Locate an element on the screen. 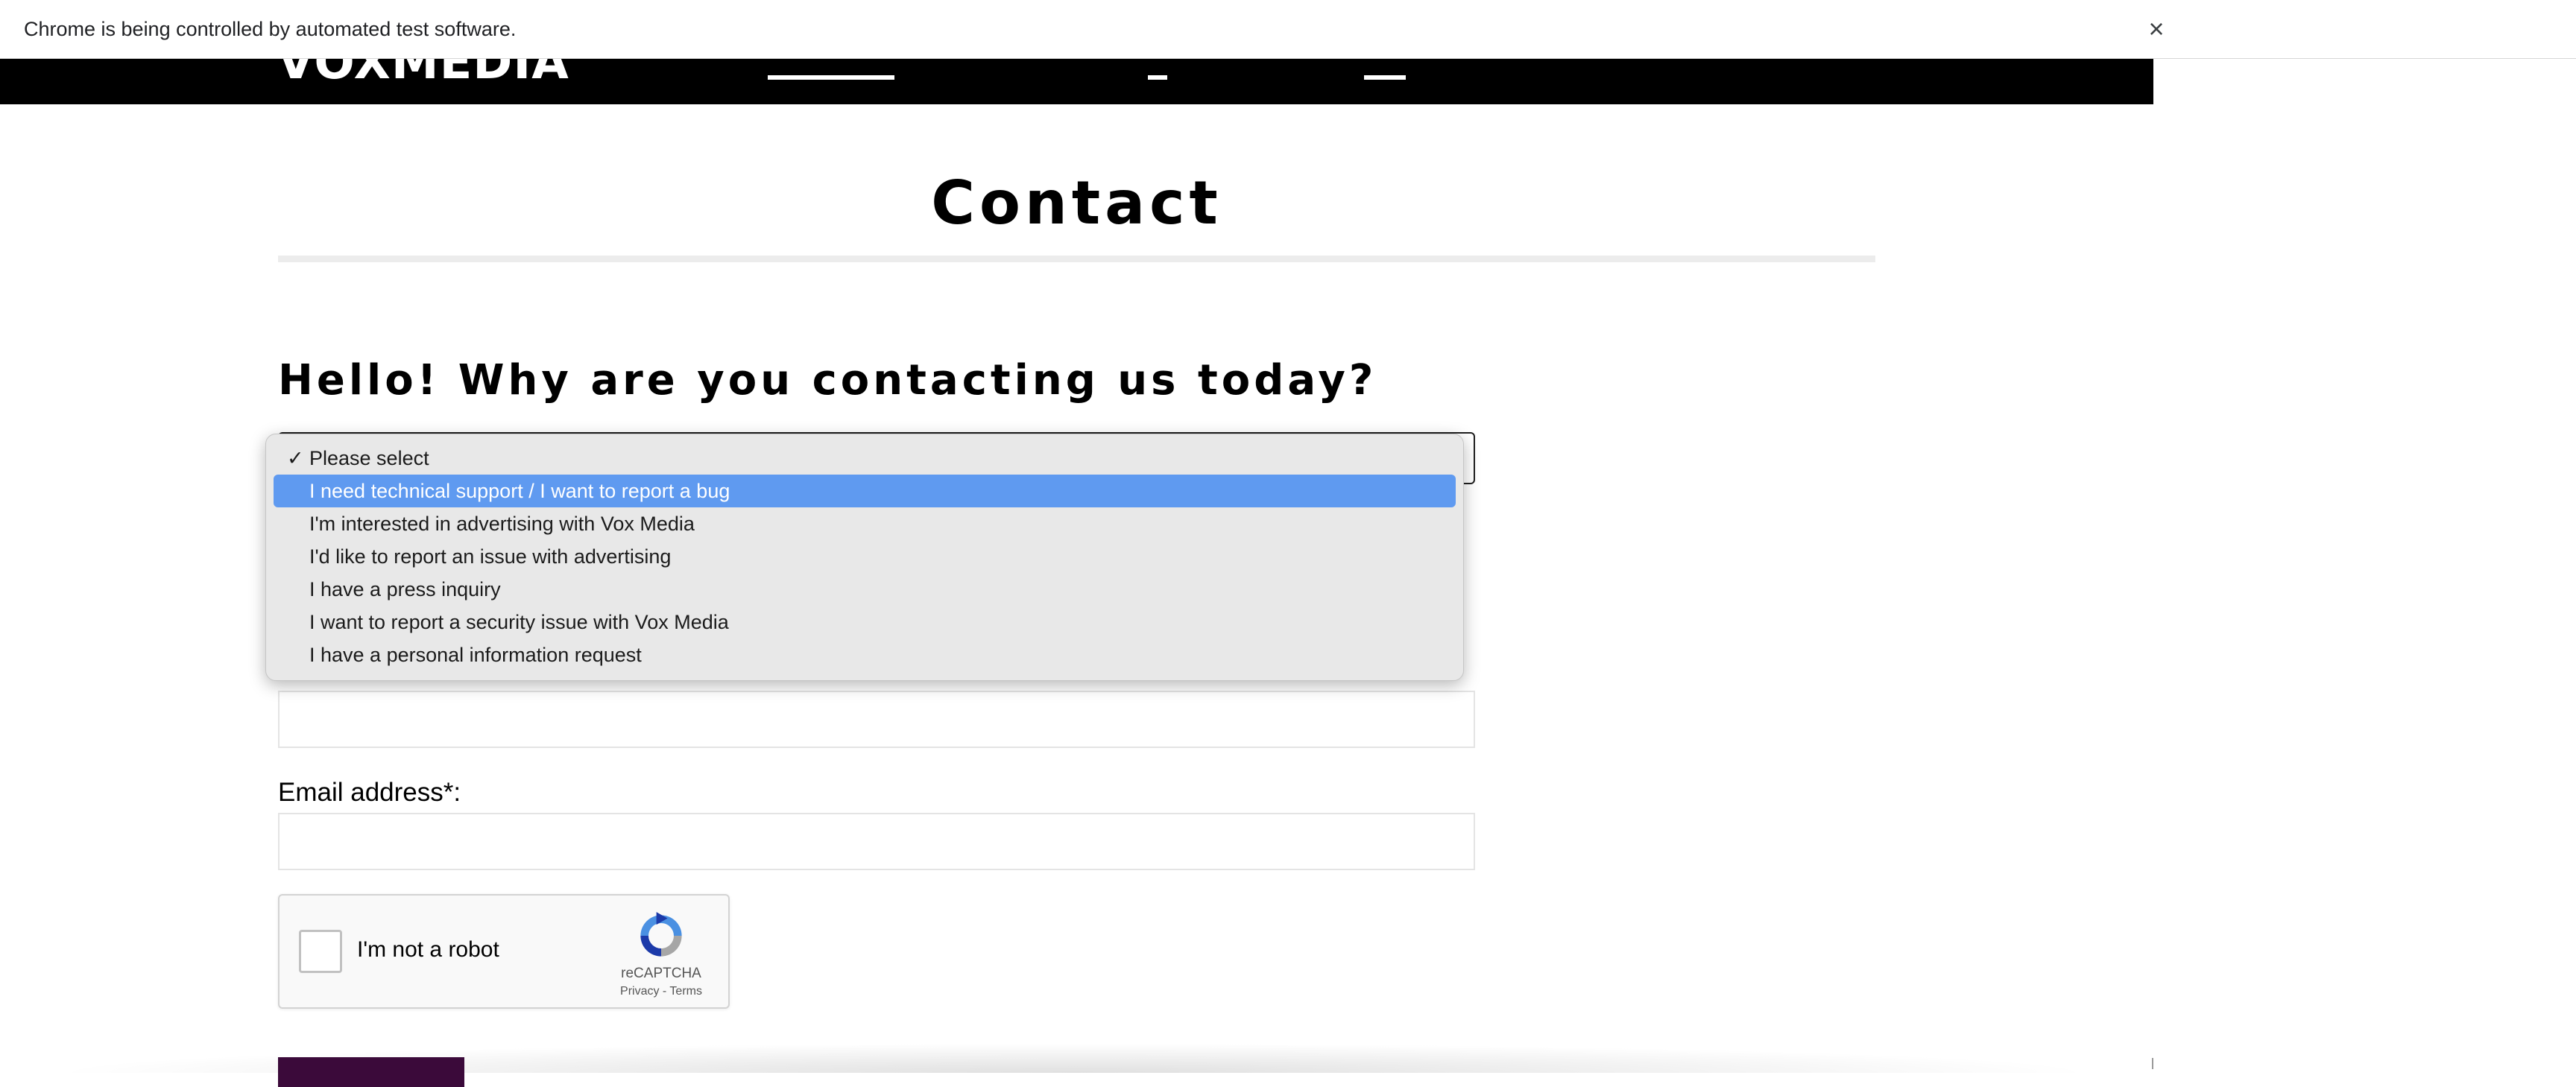  dropdown-option: I have a press inquiry is located at coordinates (865, 589).